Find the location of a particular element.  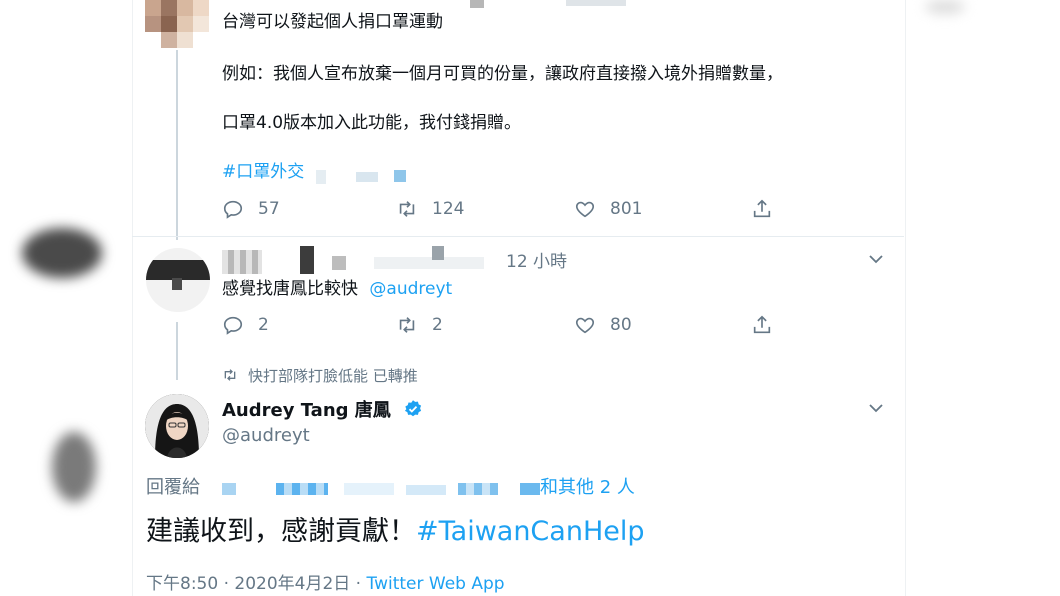

tweet1-line3: 口罩4.0版本加入此功能，我付錢捐贈。 is located at coordinates (372, 123).